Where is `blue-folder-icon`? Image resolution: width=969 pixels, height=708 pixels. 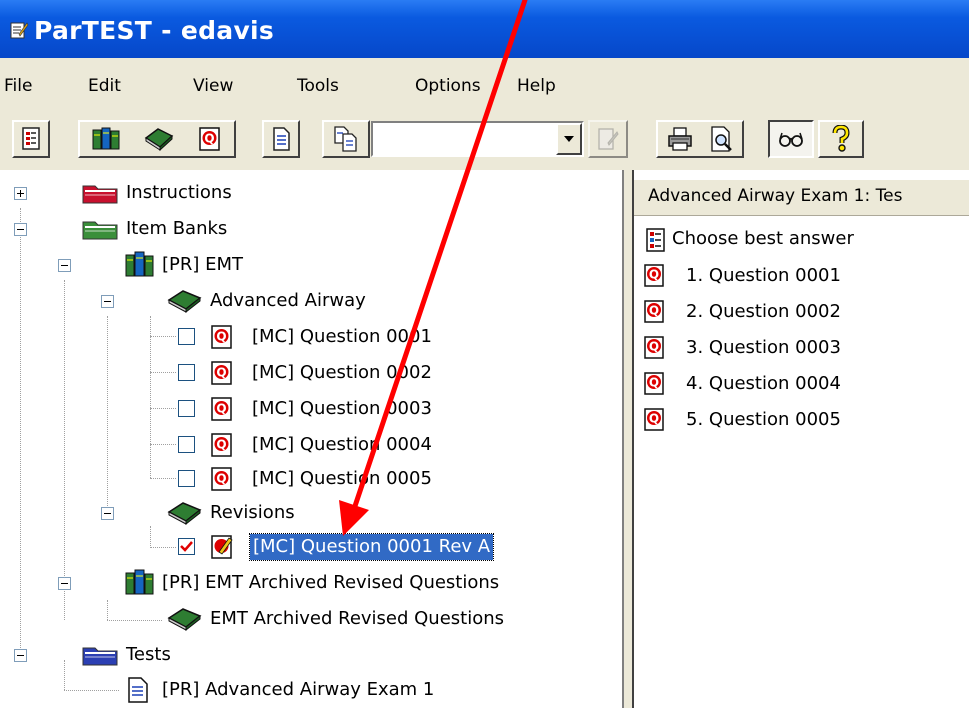 blue-folder-icon is located at coordinates (100, 656).